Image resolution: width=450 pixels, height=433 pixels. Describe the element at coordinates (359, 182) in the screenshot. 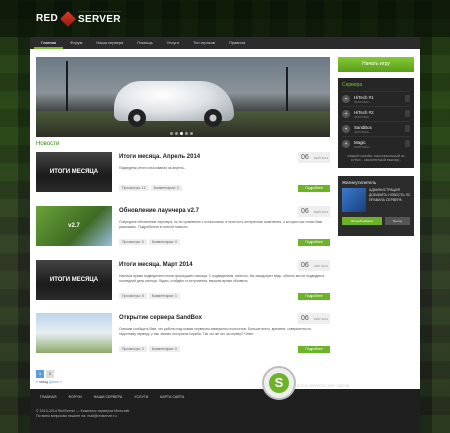

I see `widget-heading: Жизнеутилитель` at that location.